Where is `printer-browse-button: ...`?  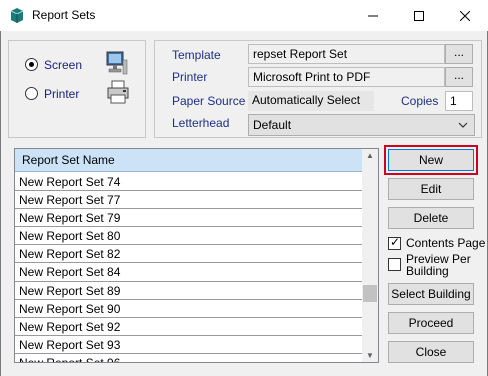 printer-browse-button: ... is located at coordinates (459, 77).